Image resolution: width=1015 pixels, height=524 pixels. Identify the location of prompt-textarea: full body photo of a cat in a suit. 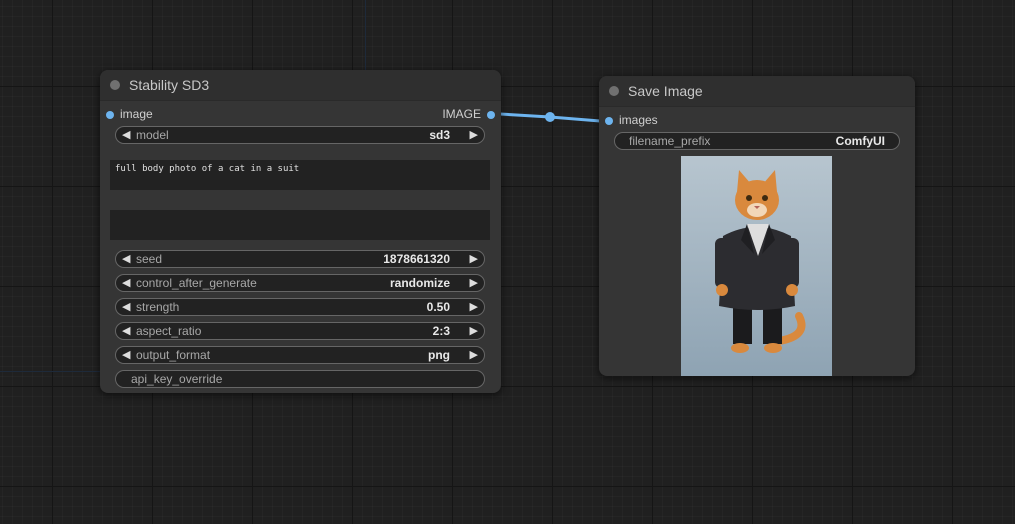
(300, 175).